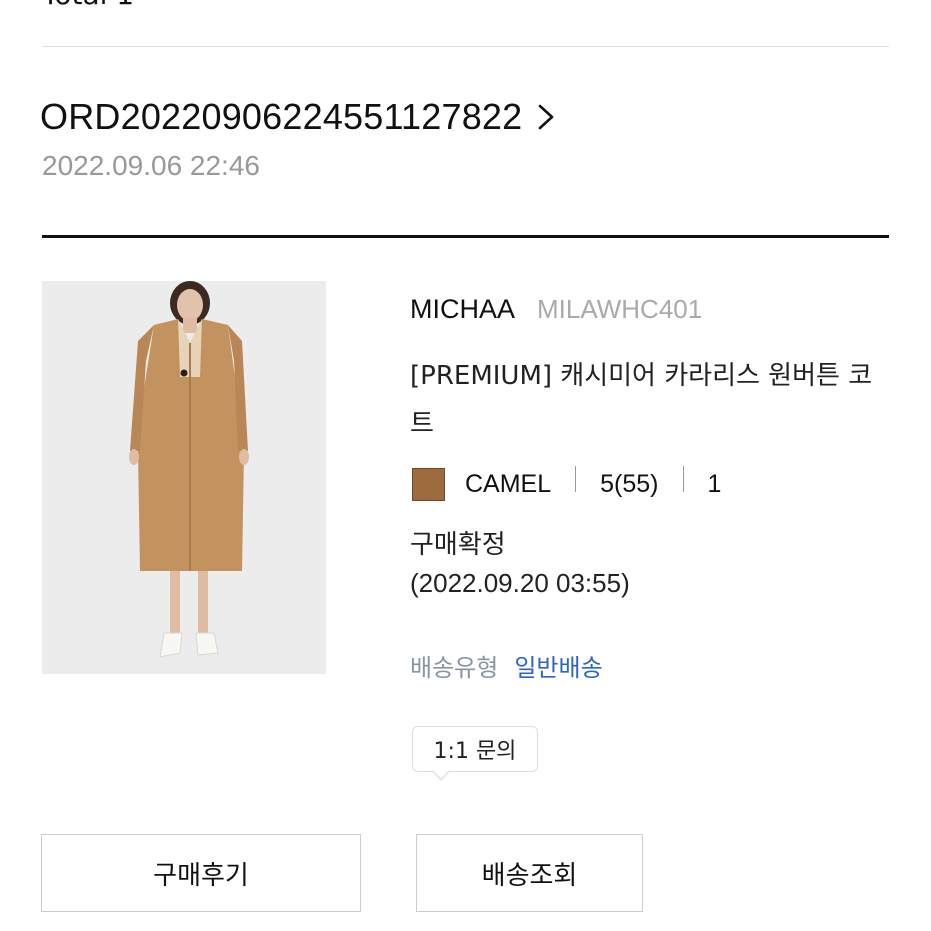  Describe the element at coordinates (714, 484) in the screenshot. I see `quantity-value: 1` at that location.